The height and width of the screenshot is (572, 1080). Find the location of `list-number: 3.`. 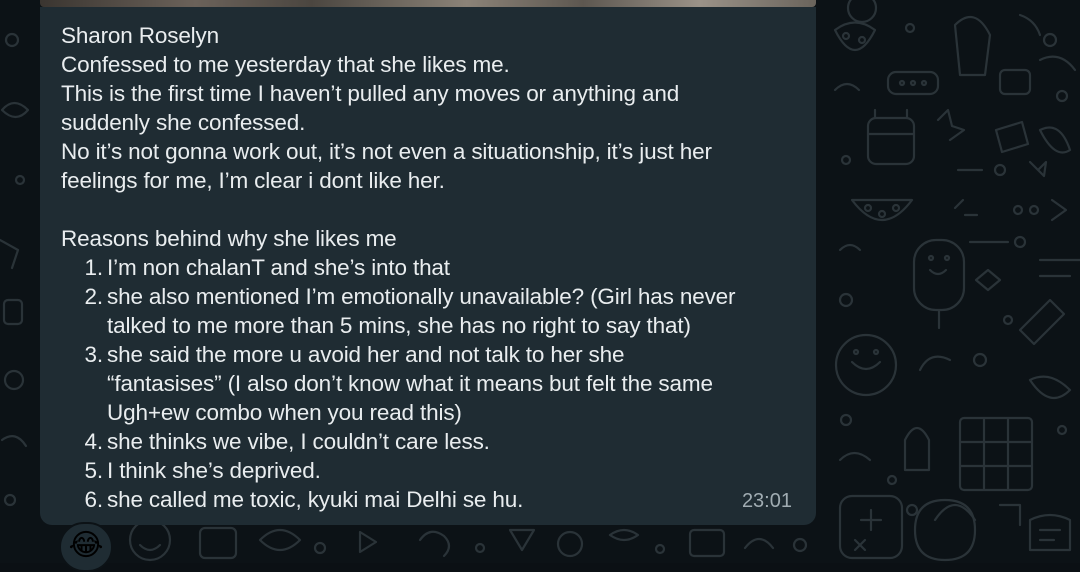

list-number: 3. is located at coordinates (94, 354).